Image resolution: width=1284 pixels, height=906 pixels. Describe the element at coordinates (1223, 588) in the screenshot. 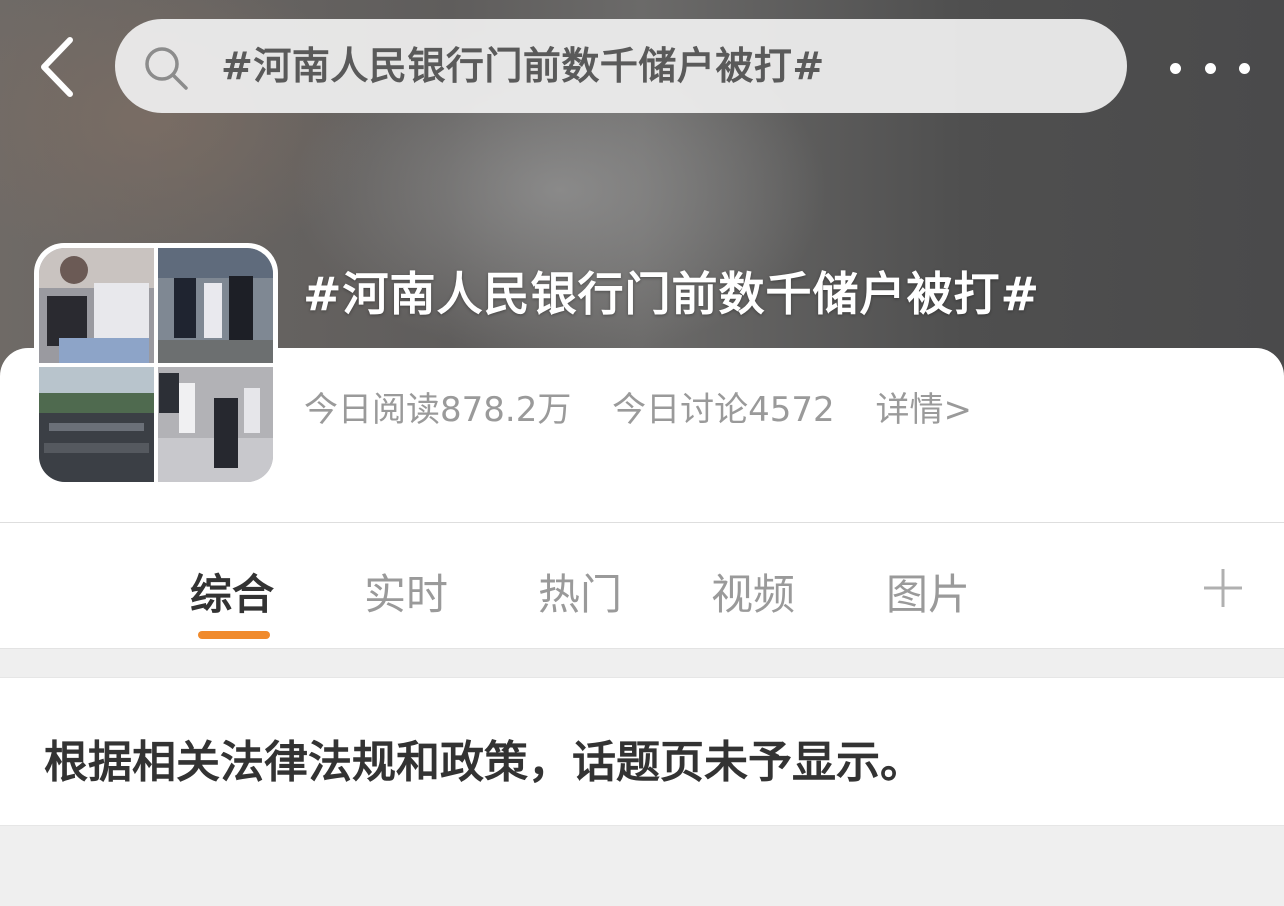

I see `plus-icon` at that location.